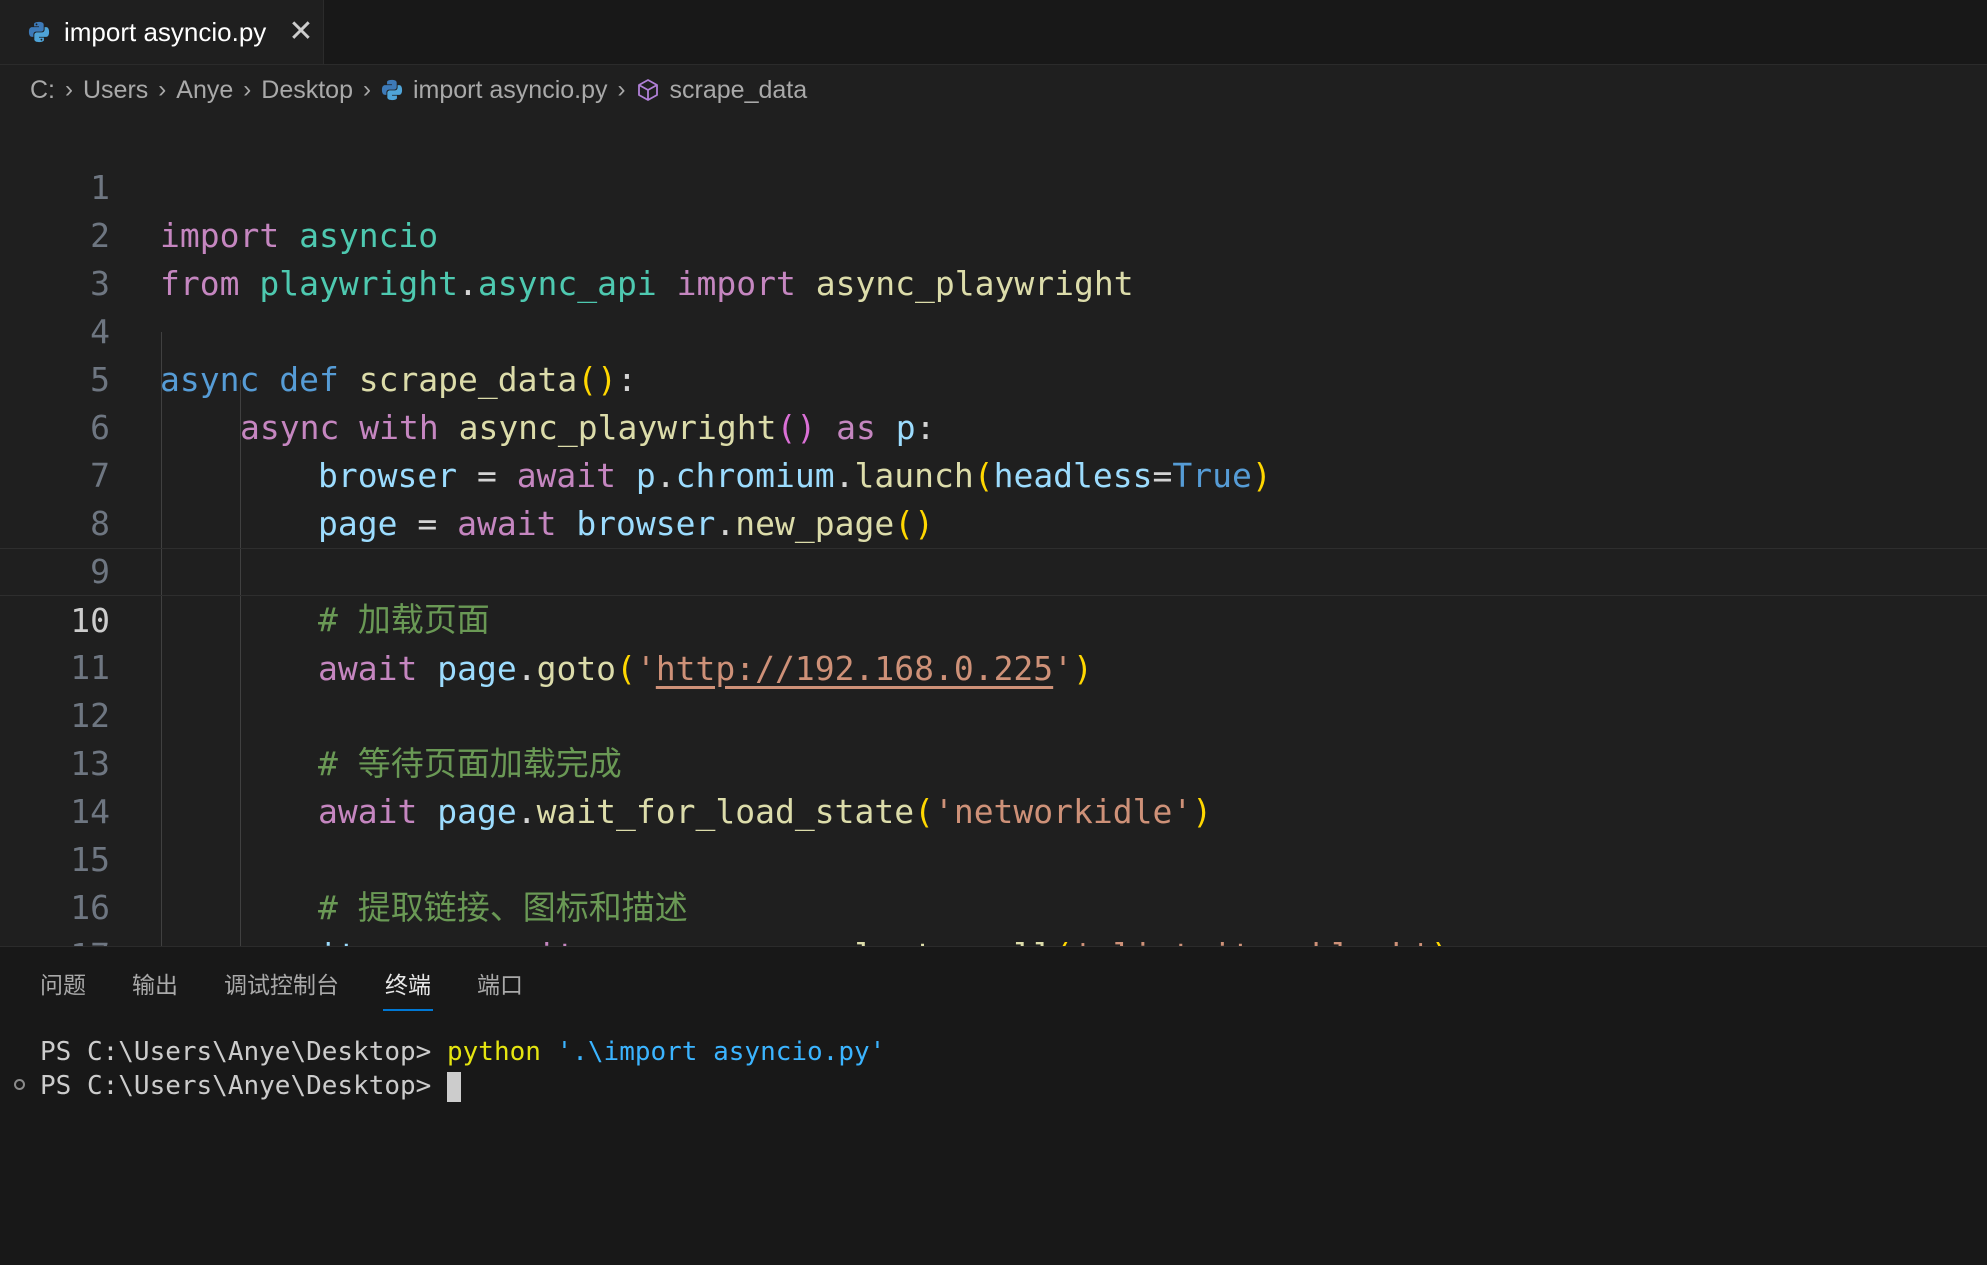  I want to click on tab-ports: 端口, so click(500, 985).